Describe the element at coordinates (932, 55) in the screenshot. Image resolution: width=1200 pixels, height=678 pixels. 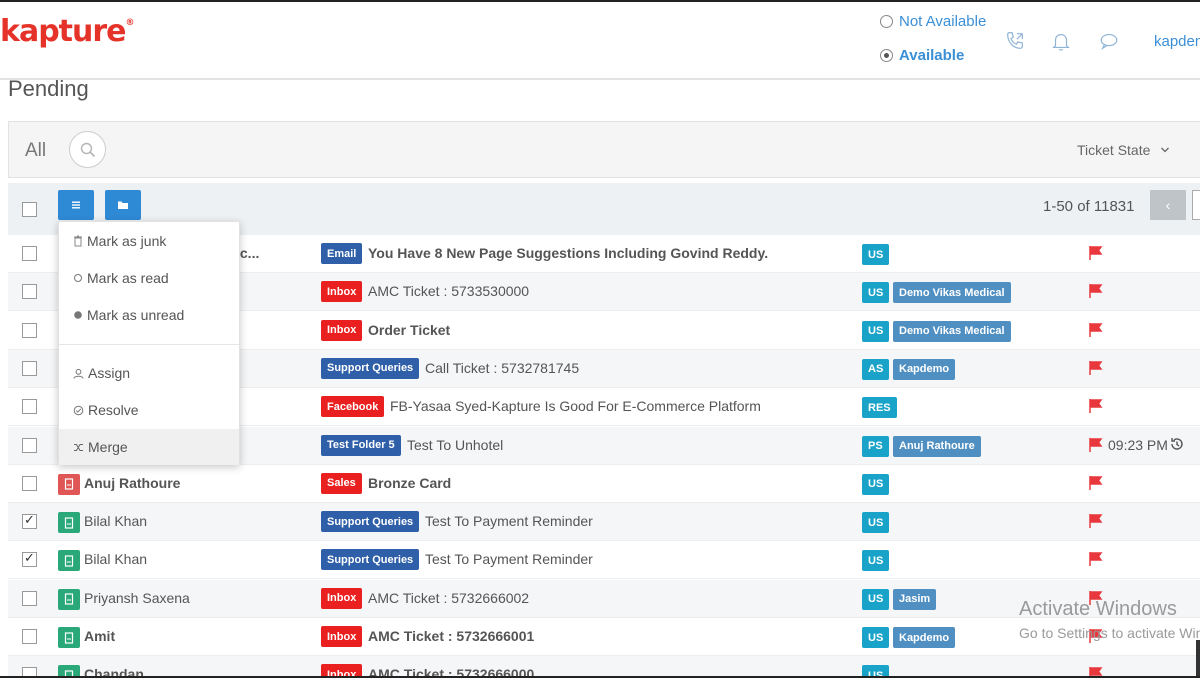
I see `status-available-label: Available` at that location.